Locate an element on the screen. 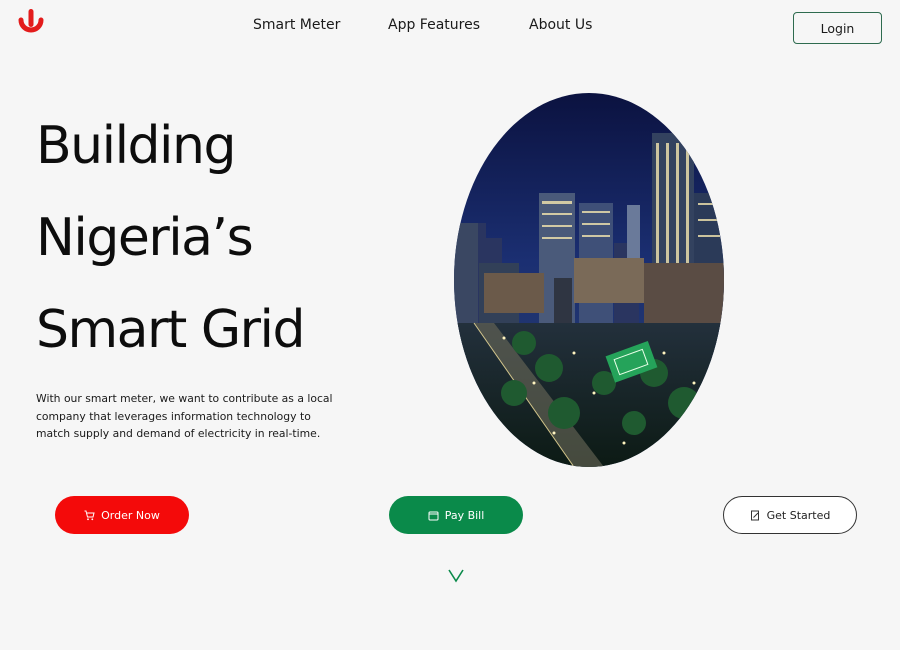 The width and height of the screenshot is (900, 650). pay-bill-button: Pay Bill is located at coordinates (456, 515).